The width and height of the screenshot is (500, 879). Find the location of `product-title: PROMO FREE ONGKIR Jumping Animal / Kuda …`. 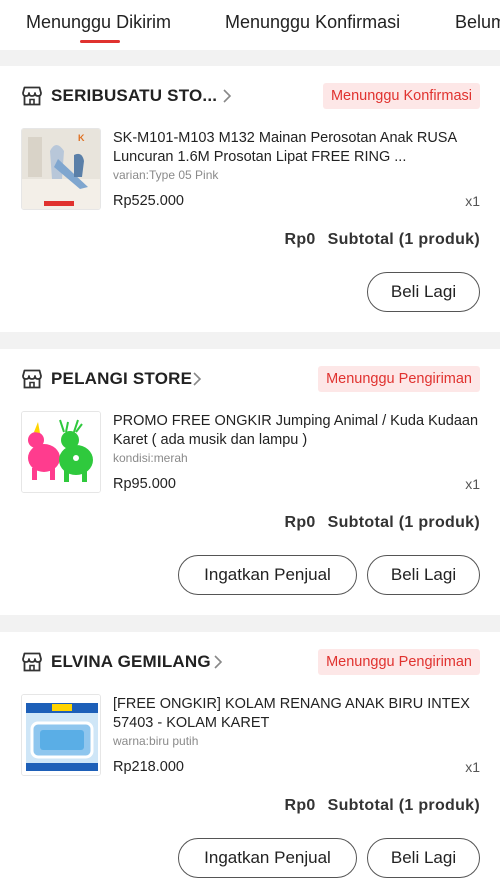

product-title: PROMO FREE ONGKIR Jumping Animal / Kuda … is located at coordinates (298, 431).